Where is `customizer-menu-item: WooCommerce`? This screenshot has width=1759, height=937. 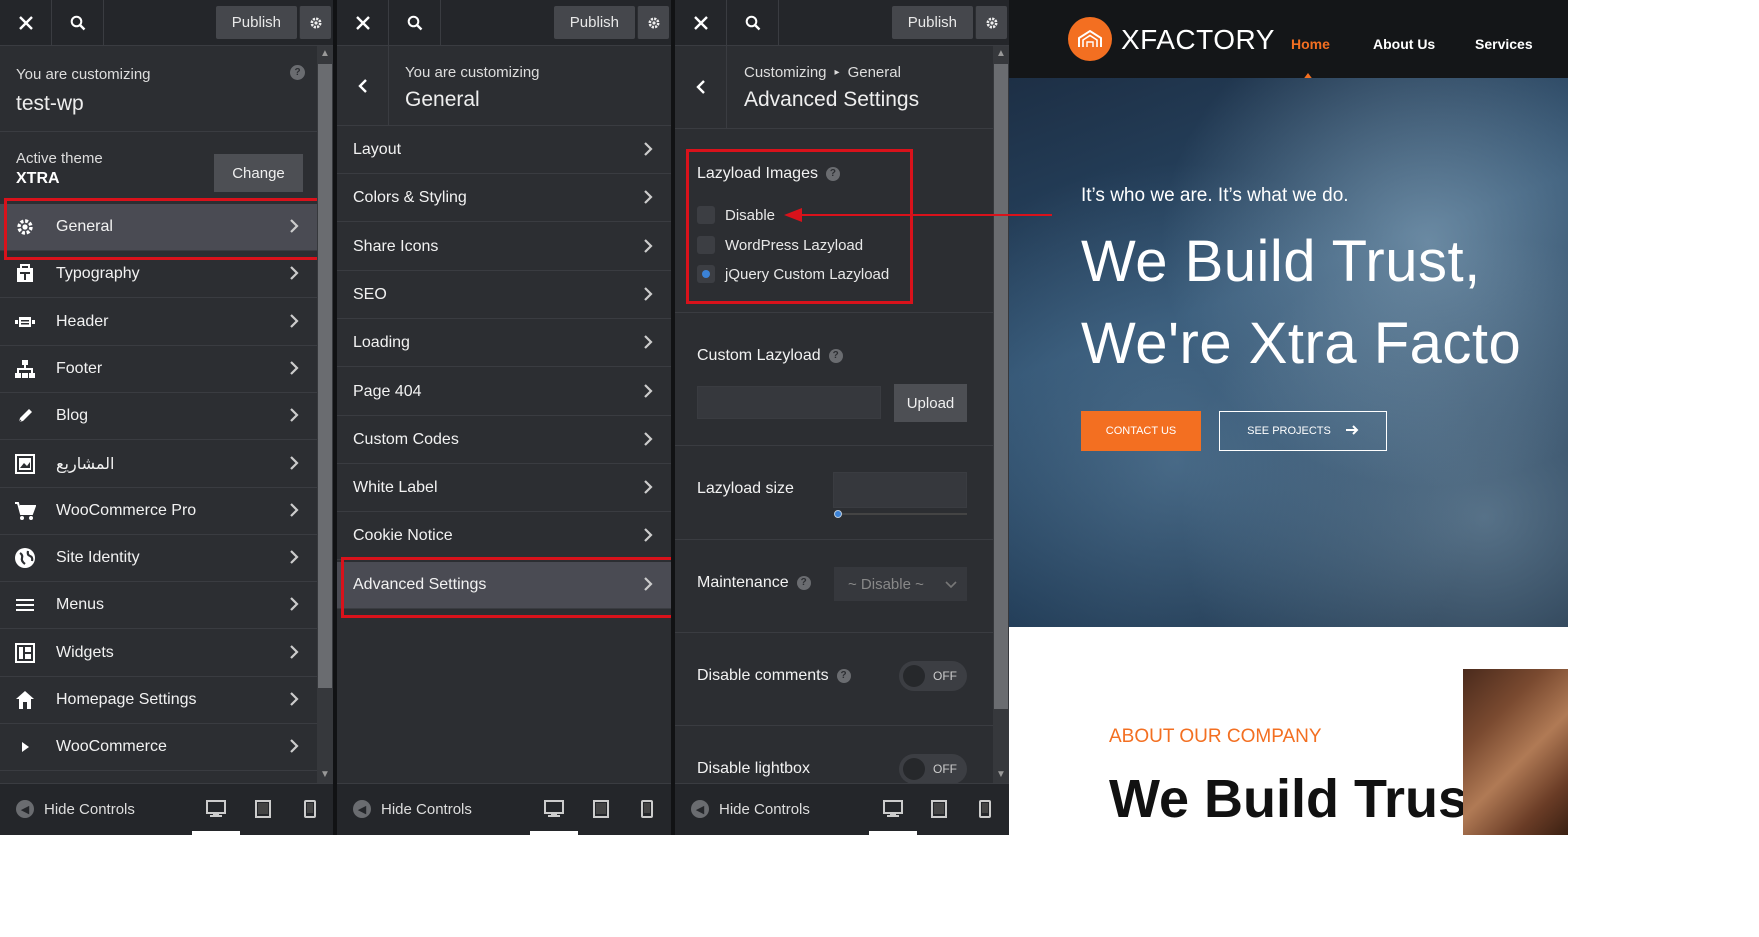
customizer-menu-item: WooCommerce is located at coordinates (158, 748).